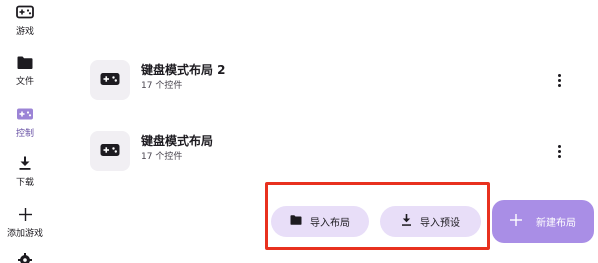  What do you see at coordinates (25, 123) in the screenshot?
I see `nav-item-controls: 控制` at bounding box center [25, 123].